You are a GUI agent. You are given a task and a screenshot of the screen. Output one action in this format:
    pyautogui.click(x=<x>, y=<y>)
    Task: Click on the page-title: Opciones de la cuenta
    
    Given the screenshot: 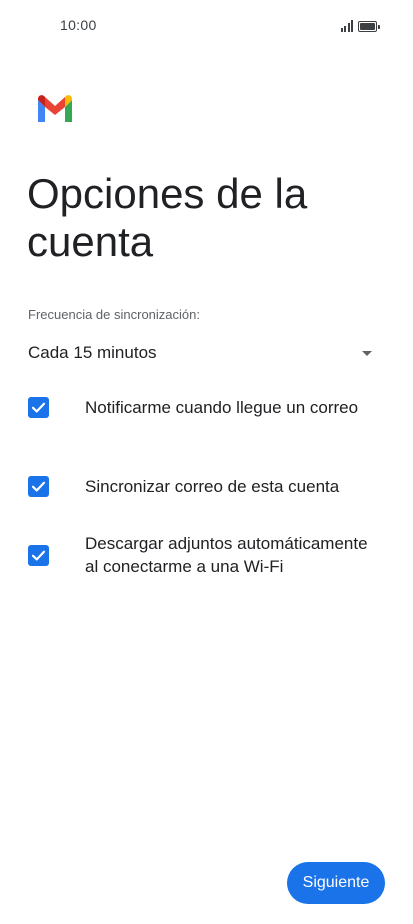 What is the action you would take?
    pyautogui.click(x=167, y=217)
    